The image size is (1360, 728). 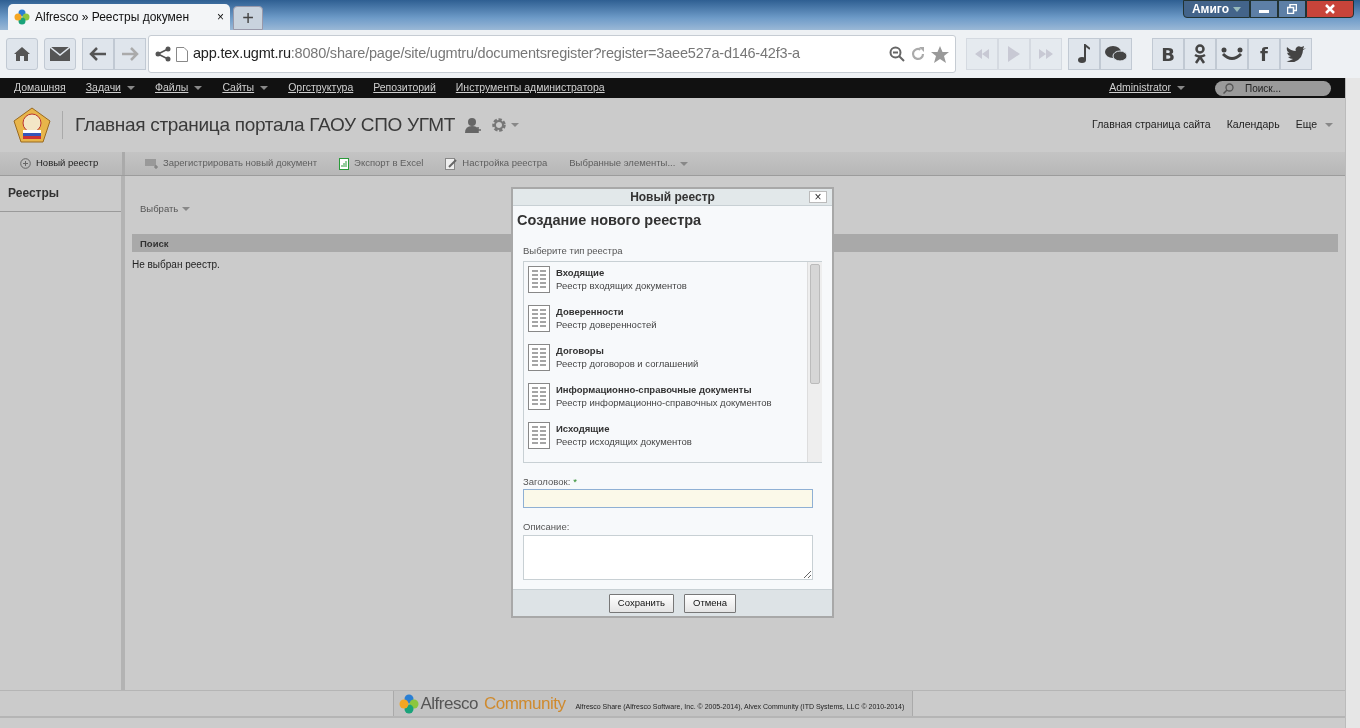 I want to click on sidebar-heading: Реестры, so click(x=60, y=194).